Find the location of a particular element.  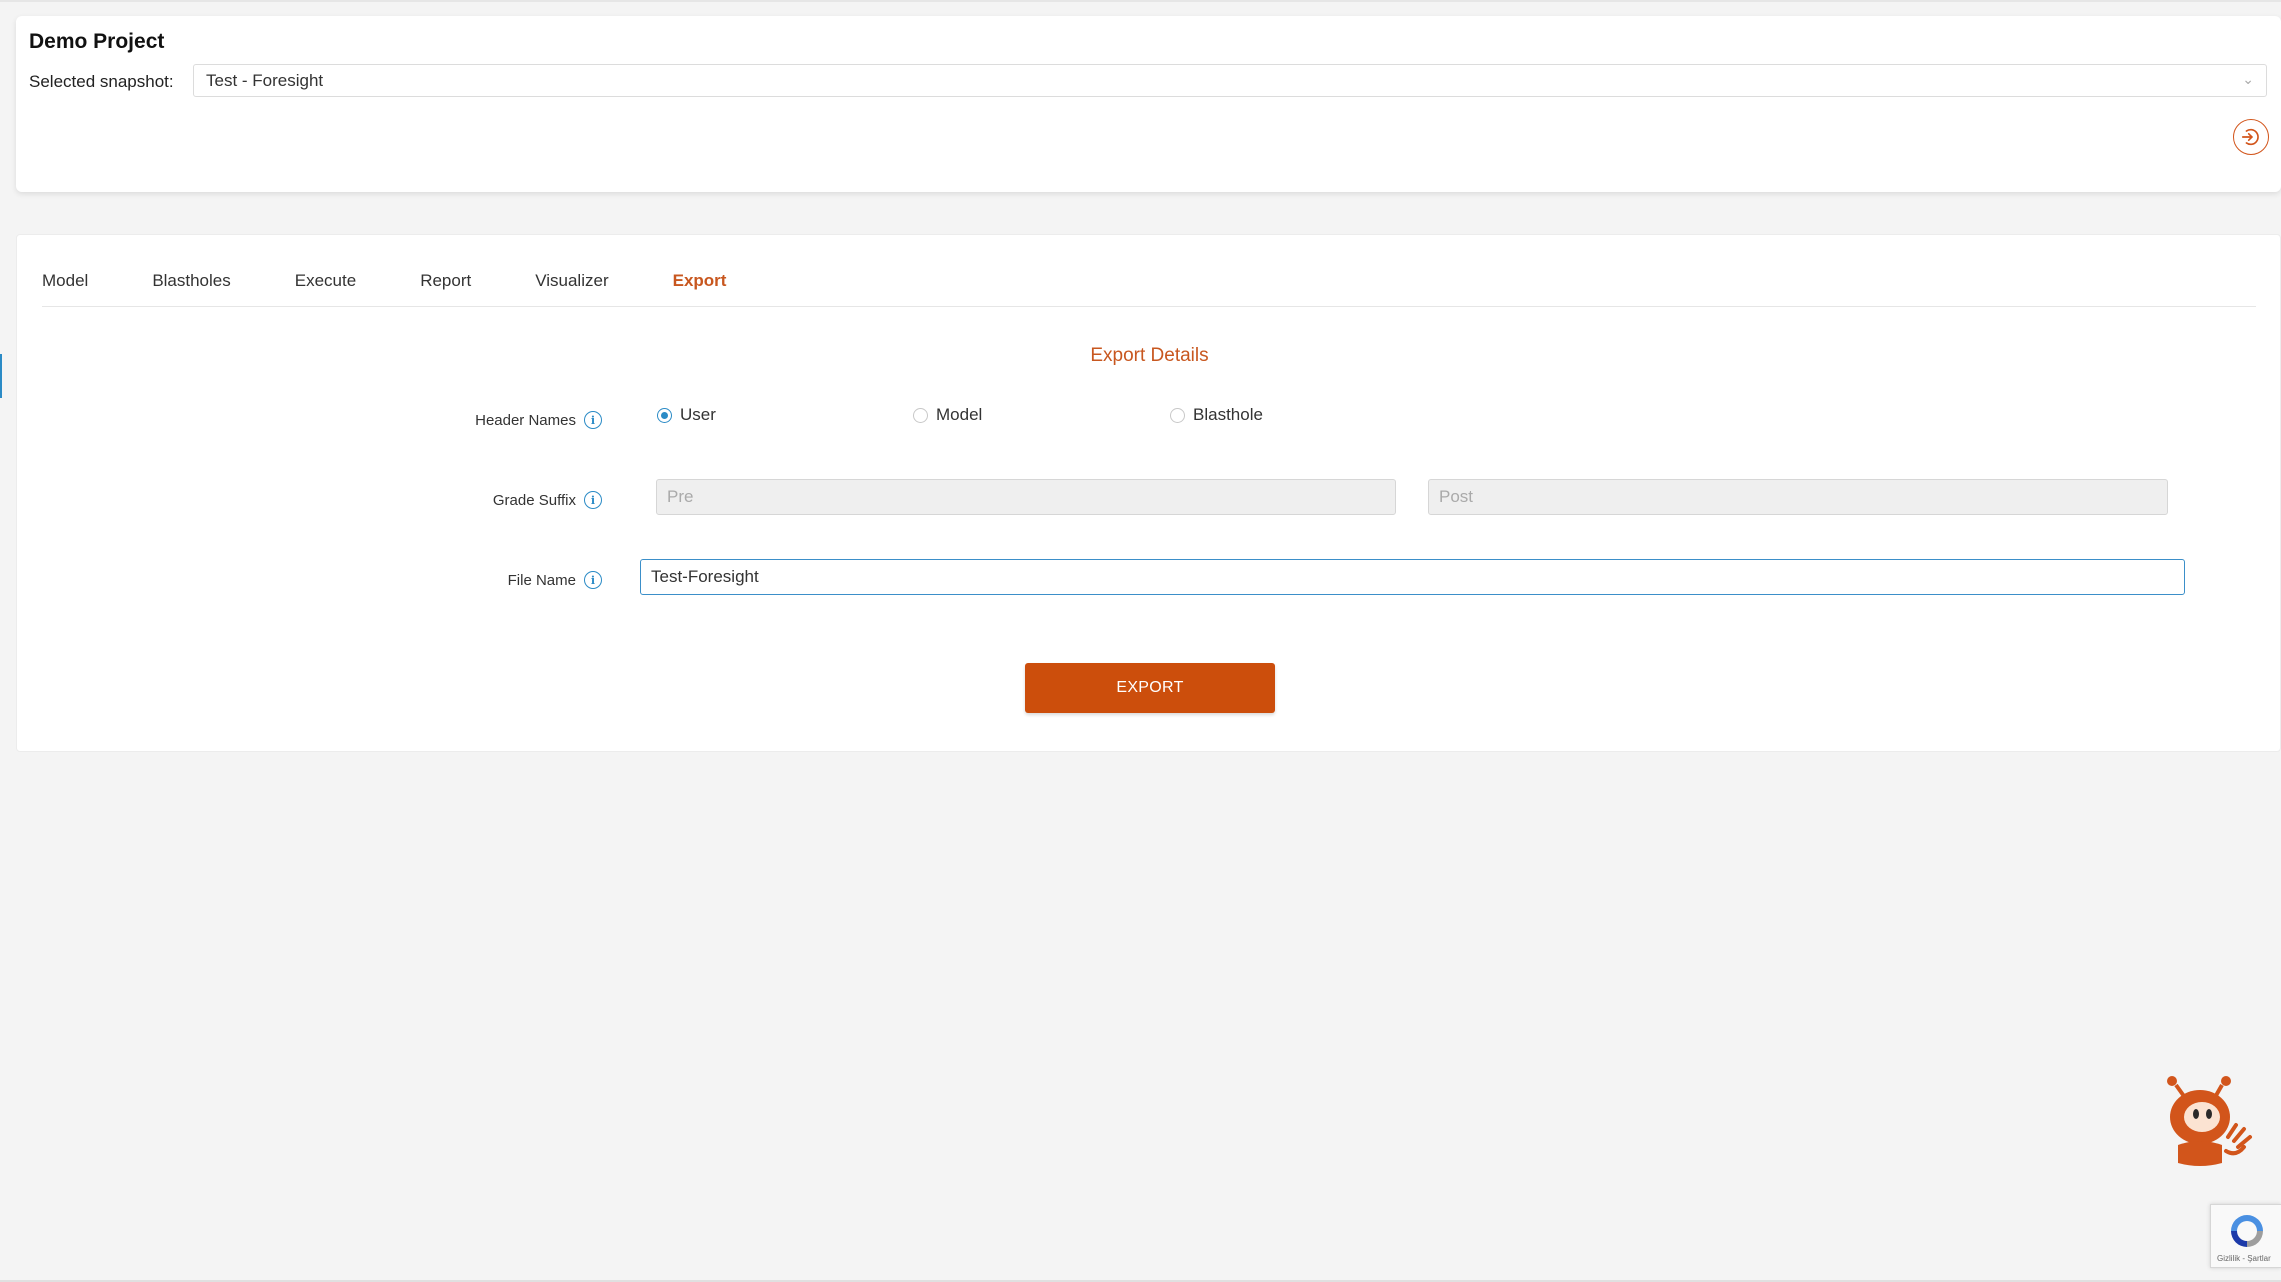

header-names-label: Header Names is located at coordinates (525, 420).